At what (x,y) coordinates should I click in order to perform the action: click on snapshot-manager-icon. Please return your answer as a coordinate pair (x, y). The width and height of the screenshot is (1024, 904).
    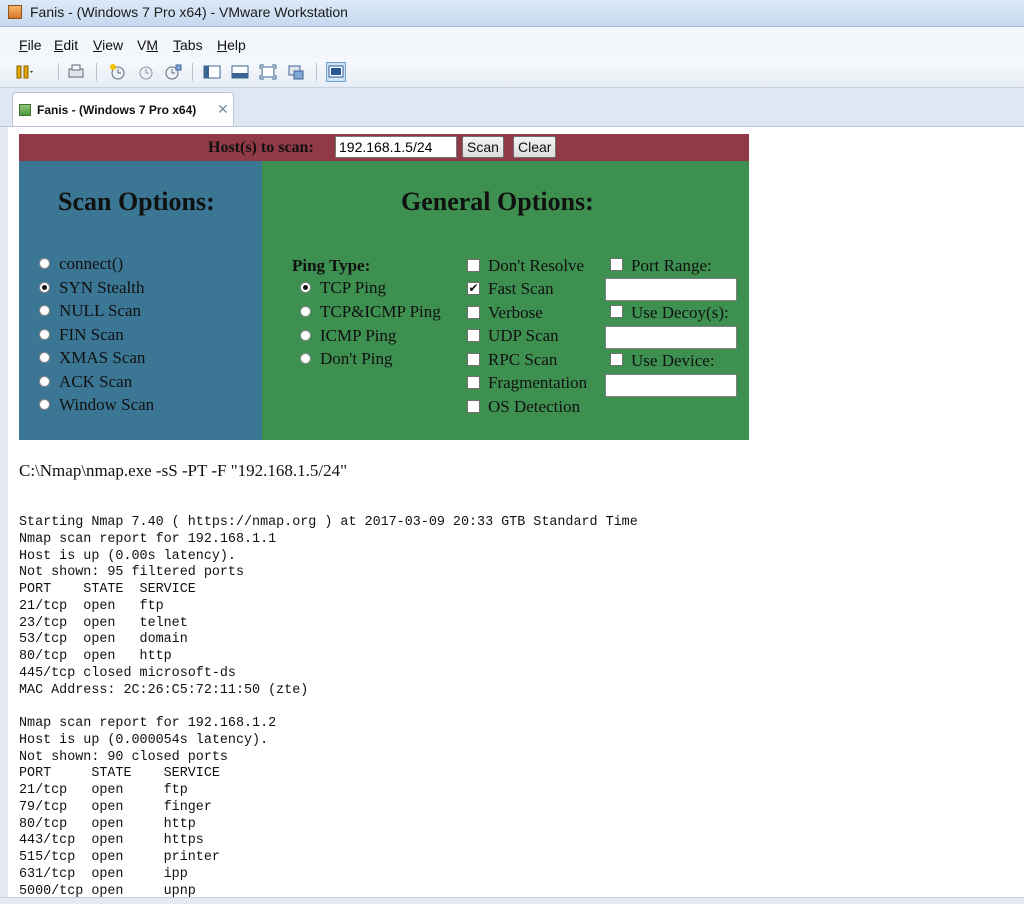
    Looking at the image, I should click on (173, 72).